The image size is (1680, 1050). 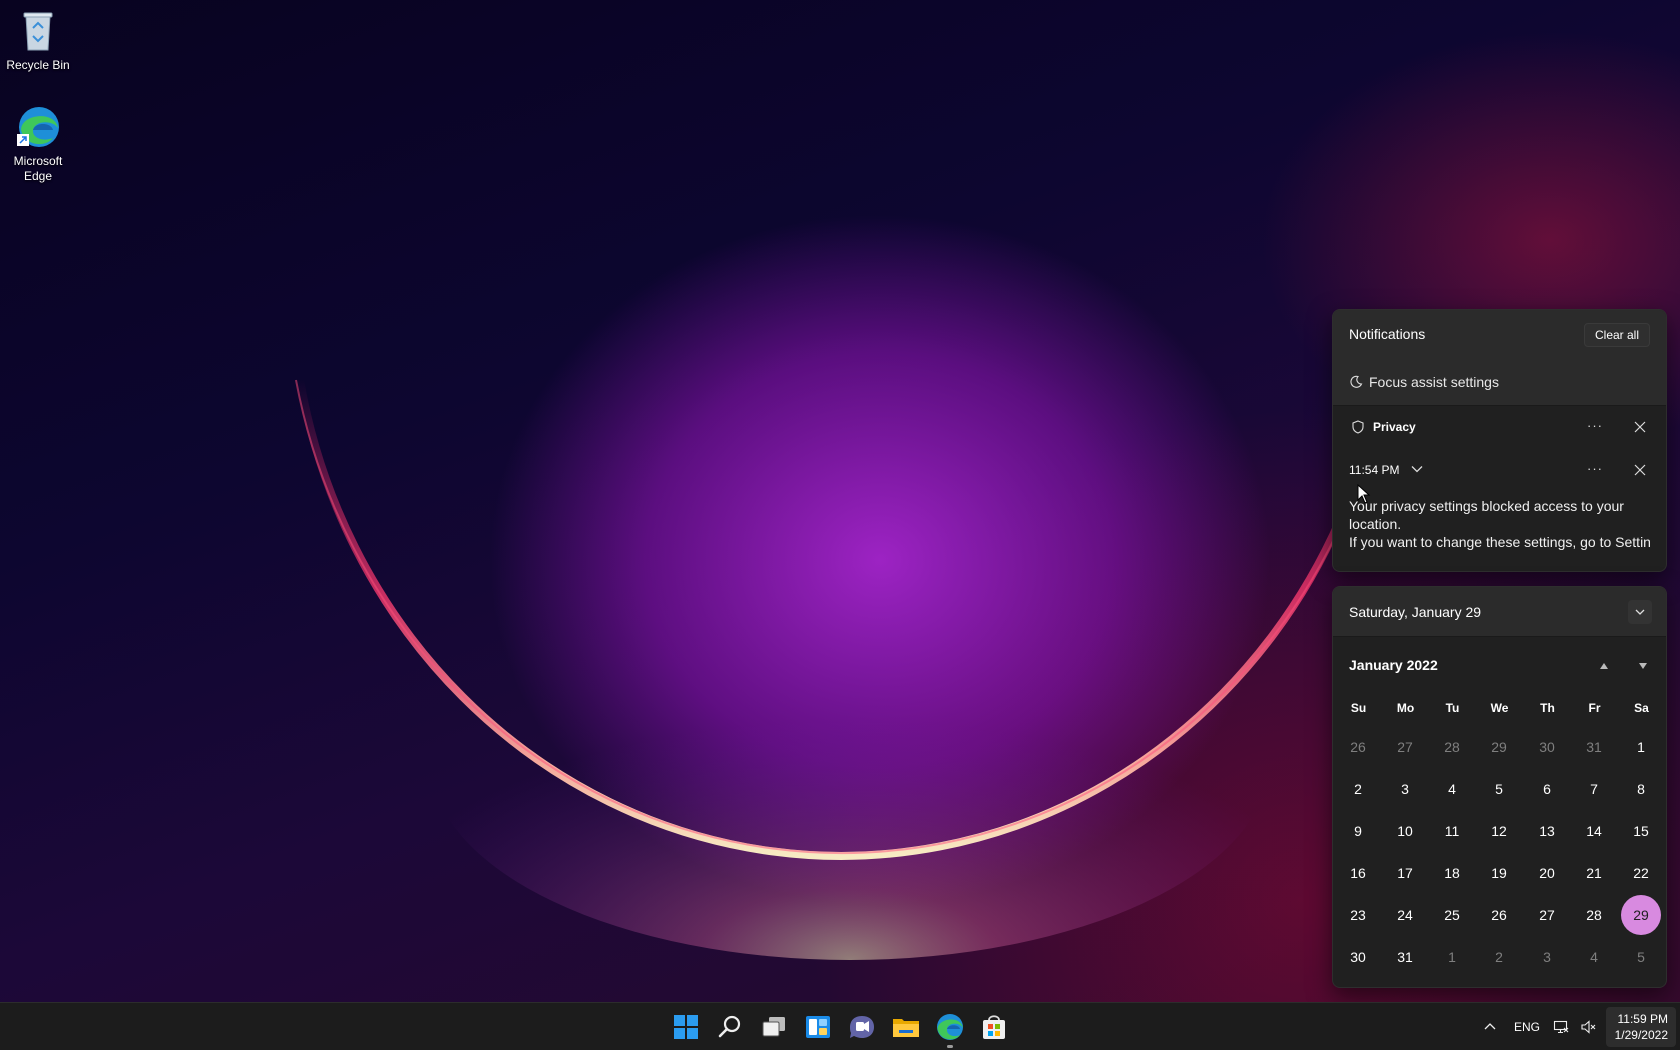 What do you see at coordinates (1358, 873) in the screenshot?
I see `calendar-day: 16` at bounding box center [1358, 873].